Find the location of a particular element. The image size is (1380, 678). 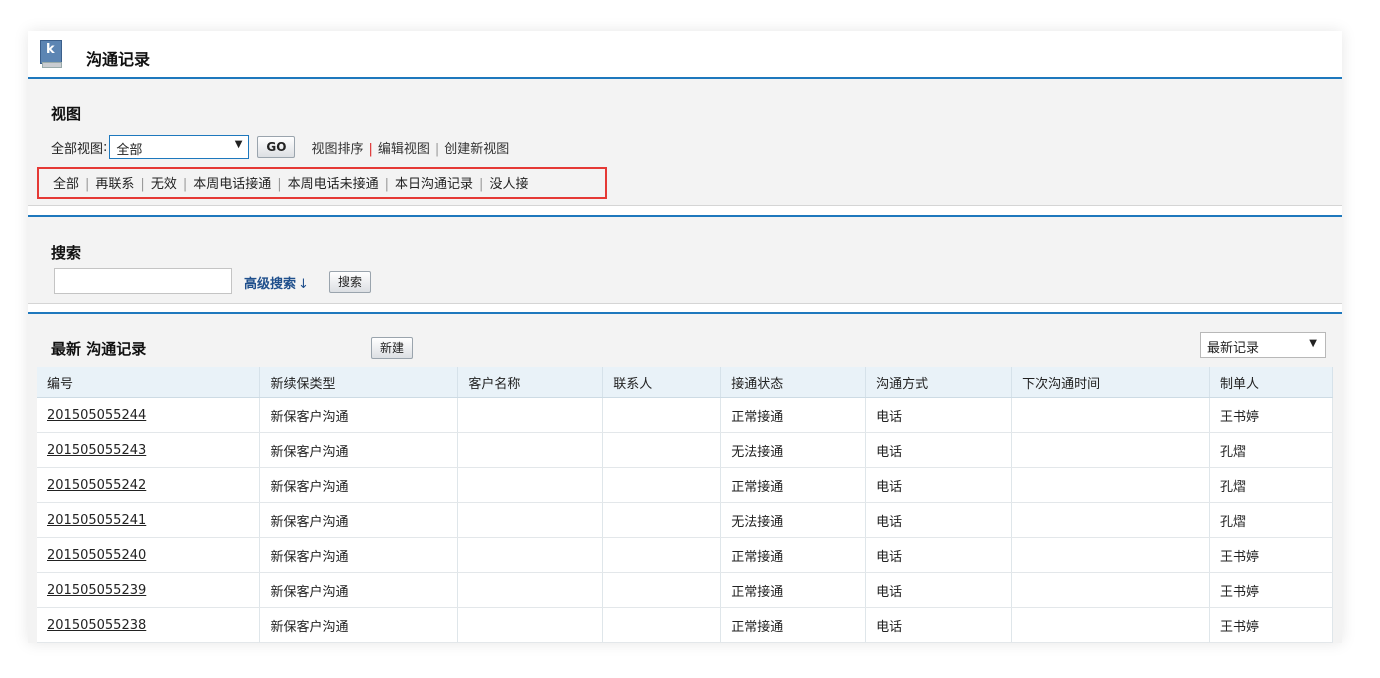

table-row: 201505055241 新保客户沟通 无法接通 电话 孔熠 is located at coordinates (685, 520).